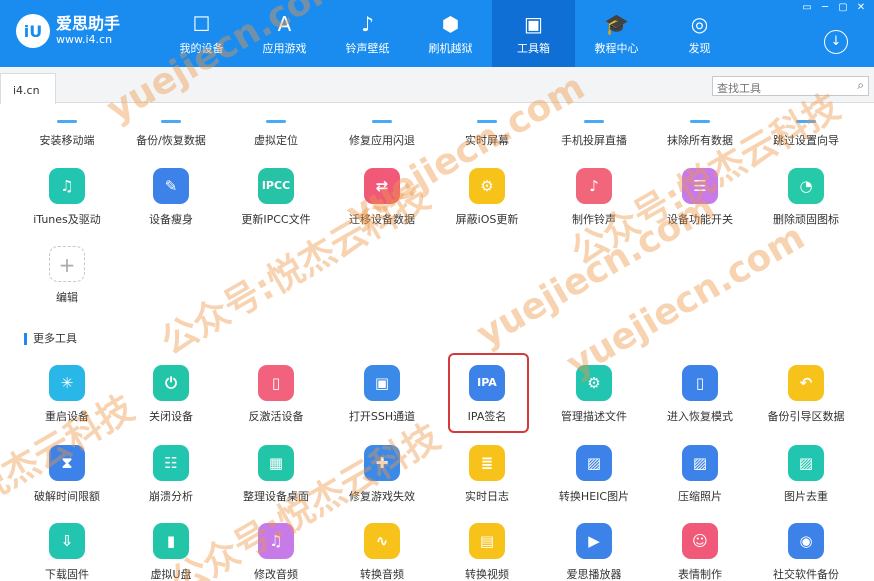  I want to click on tool-item: ◔ 删除顽固图标, so click(806, 203).